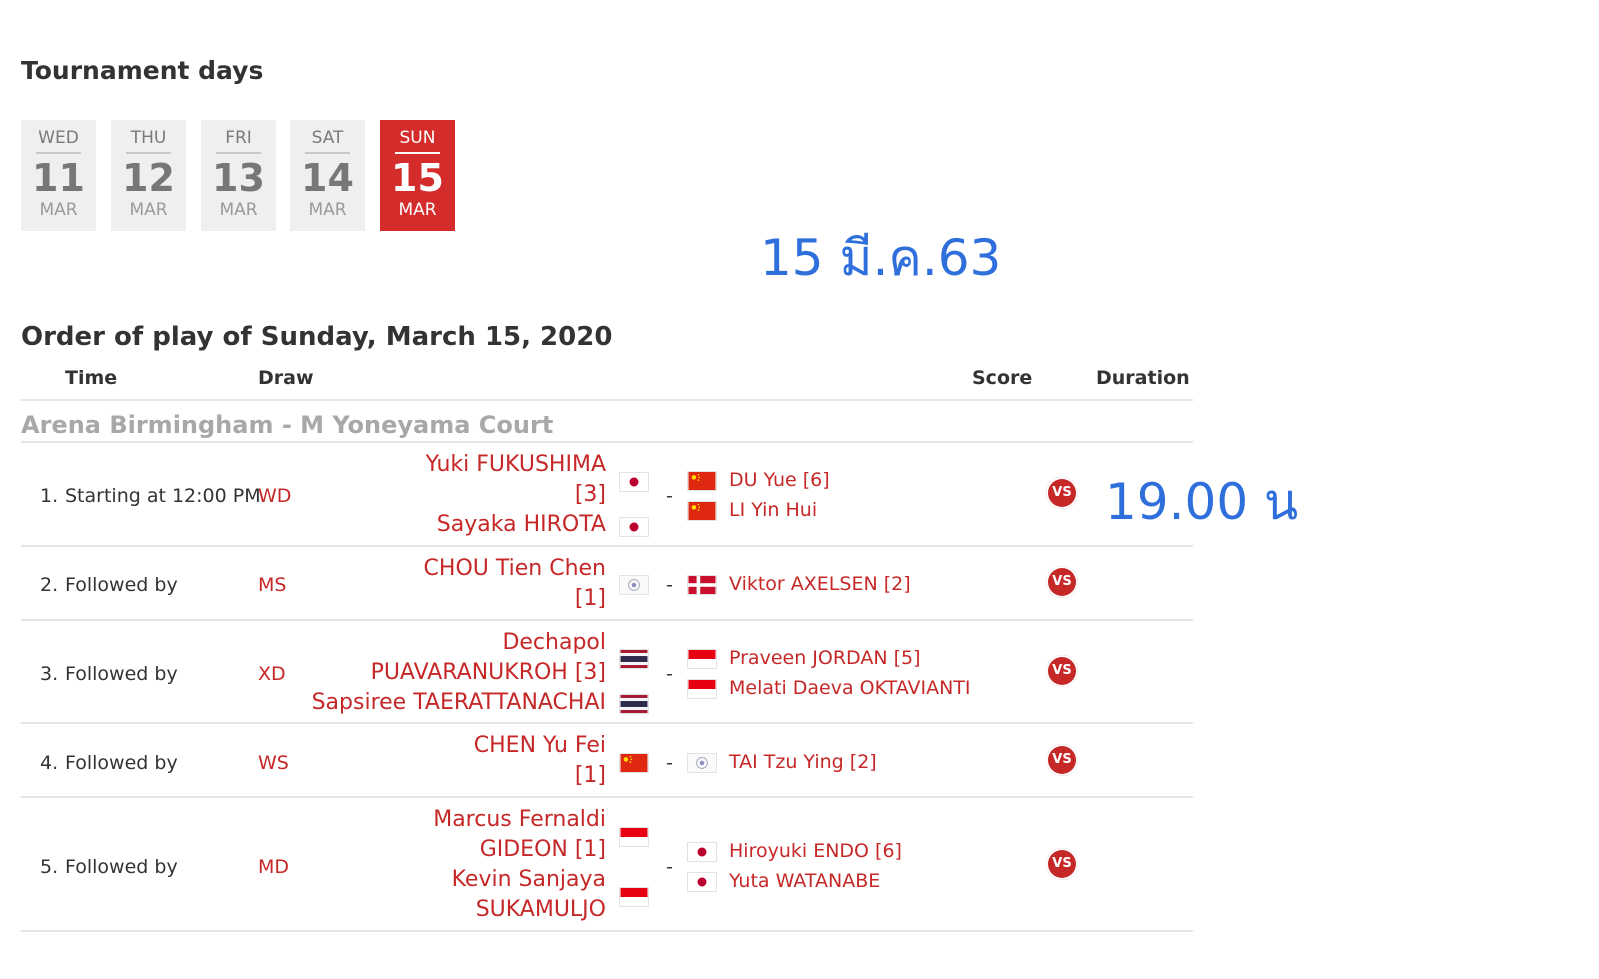  I want to click on day-tab-fri-13: FRI 13 MAR, so click(238, 175).